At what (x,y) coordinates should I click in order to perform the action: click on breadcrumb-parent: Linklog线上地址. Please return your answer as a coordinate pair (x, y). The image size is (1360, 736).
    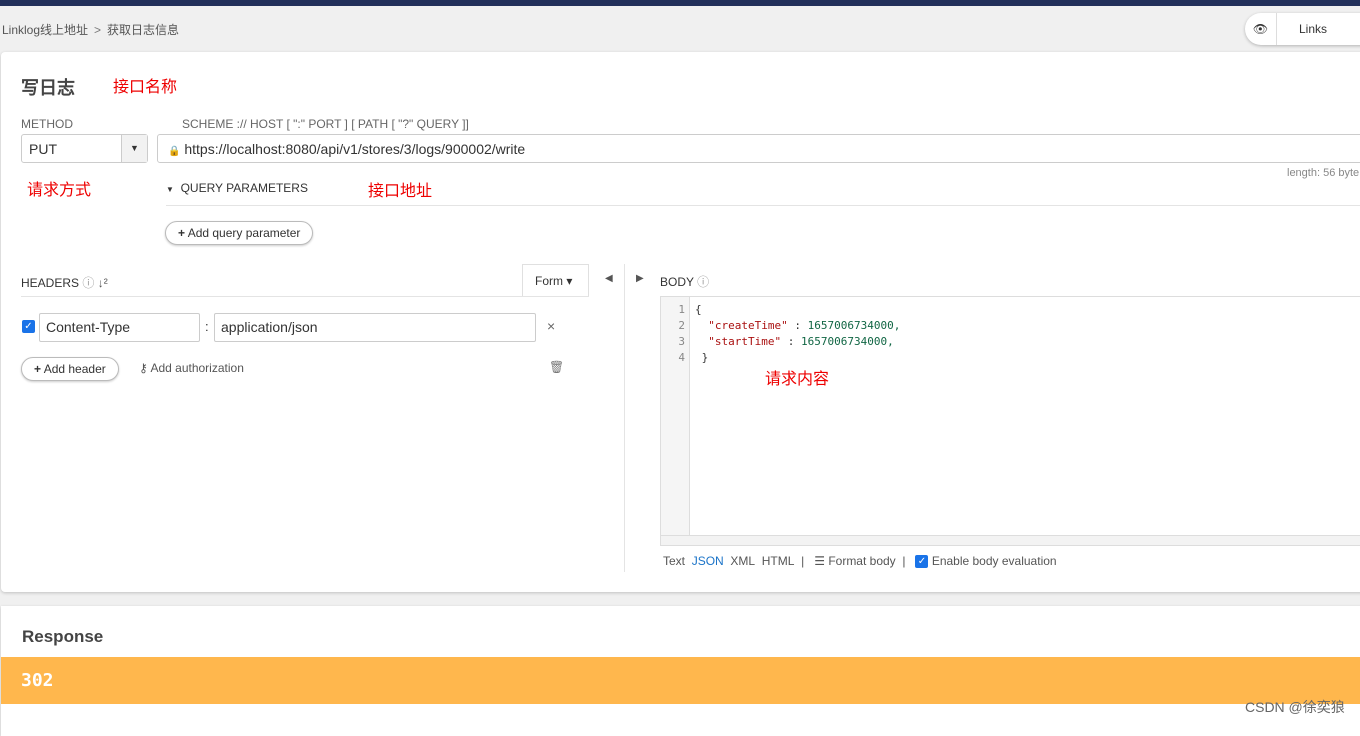
    Looking at the image, I should click on (45, 30).